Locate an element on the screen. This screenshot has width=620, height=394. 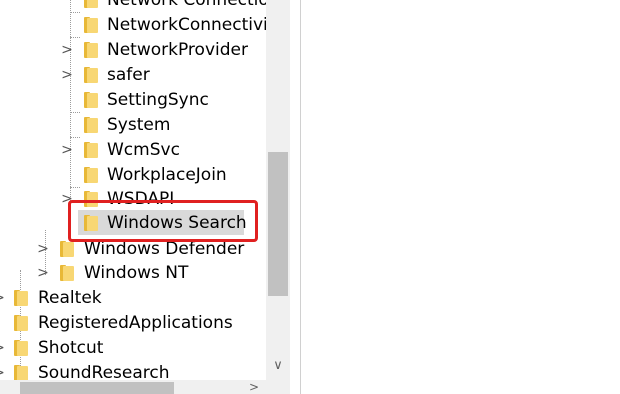
horizontal-scrollbar: > is located at coordinates (133, 387).